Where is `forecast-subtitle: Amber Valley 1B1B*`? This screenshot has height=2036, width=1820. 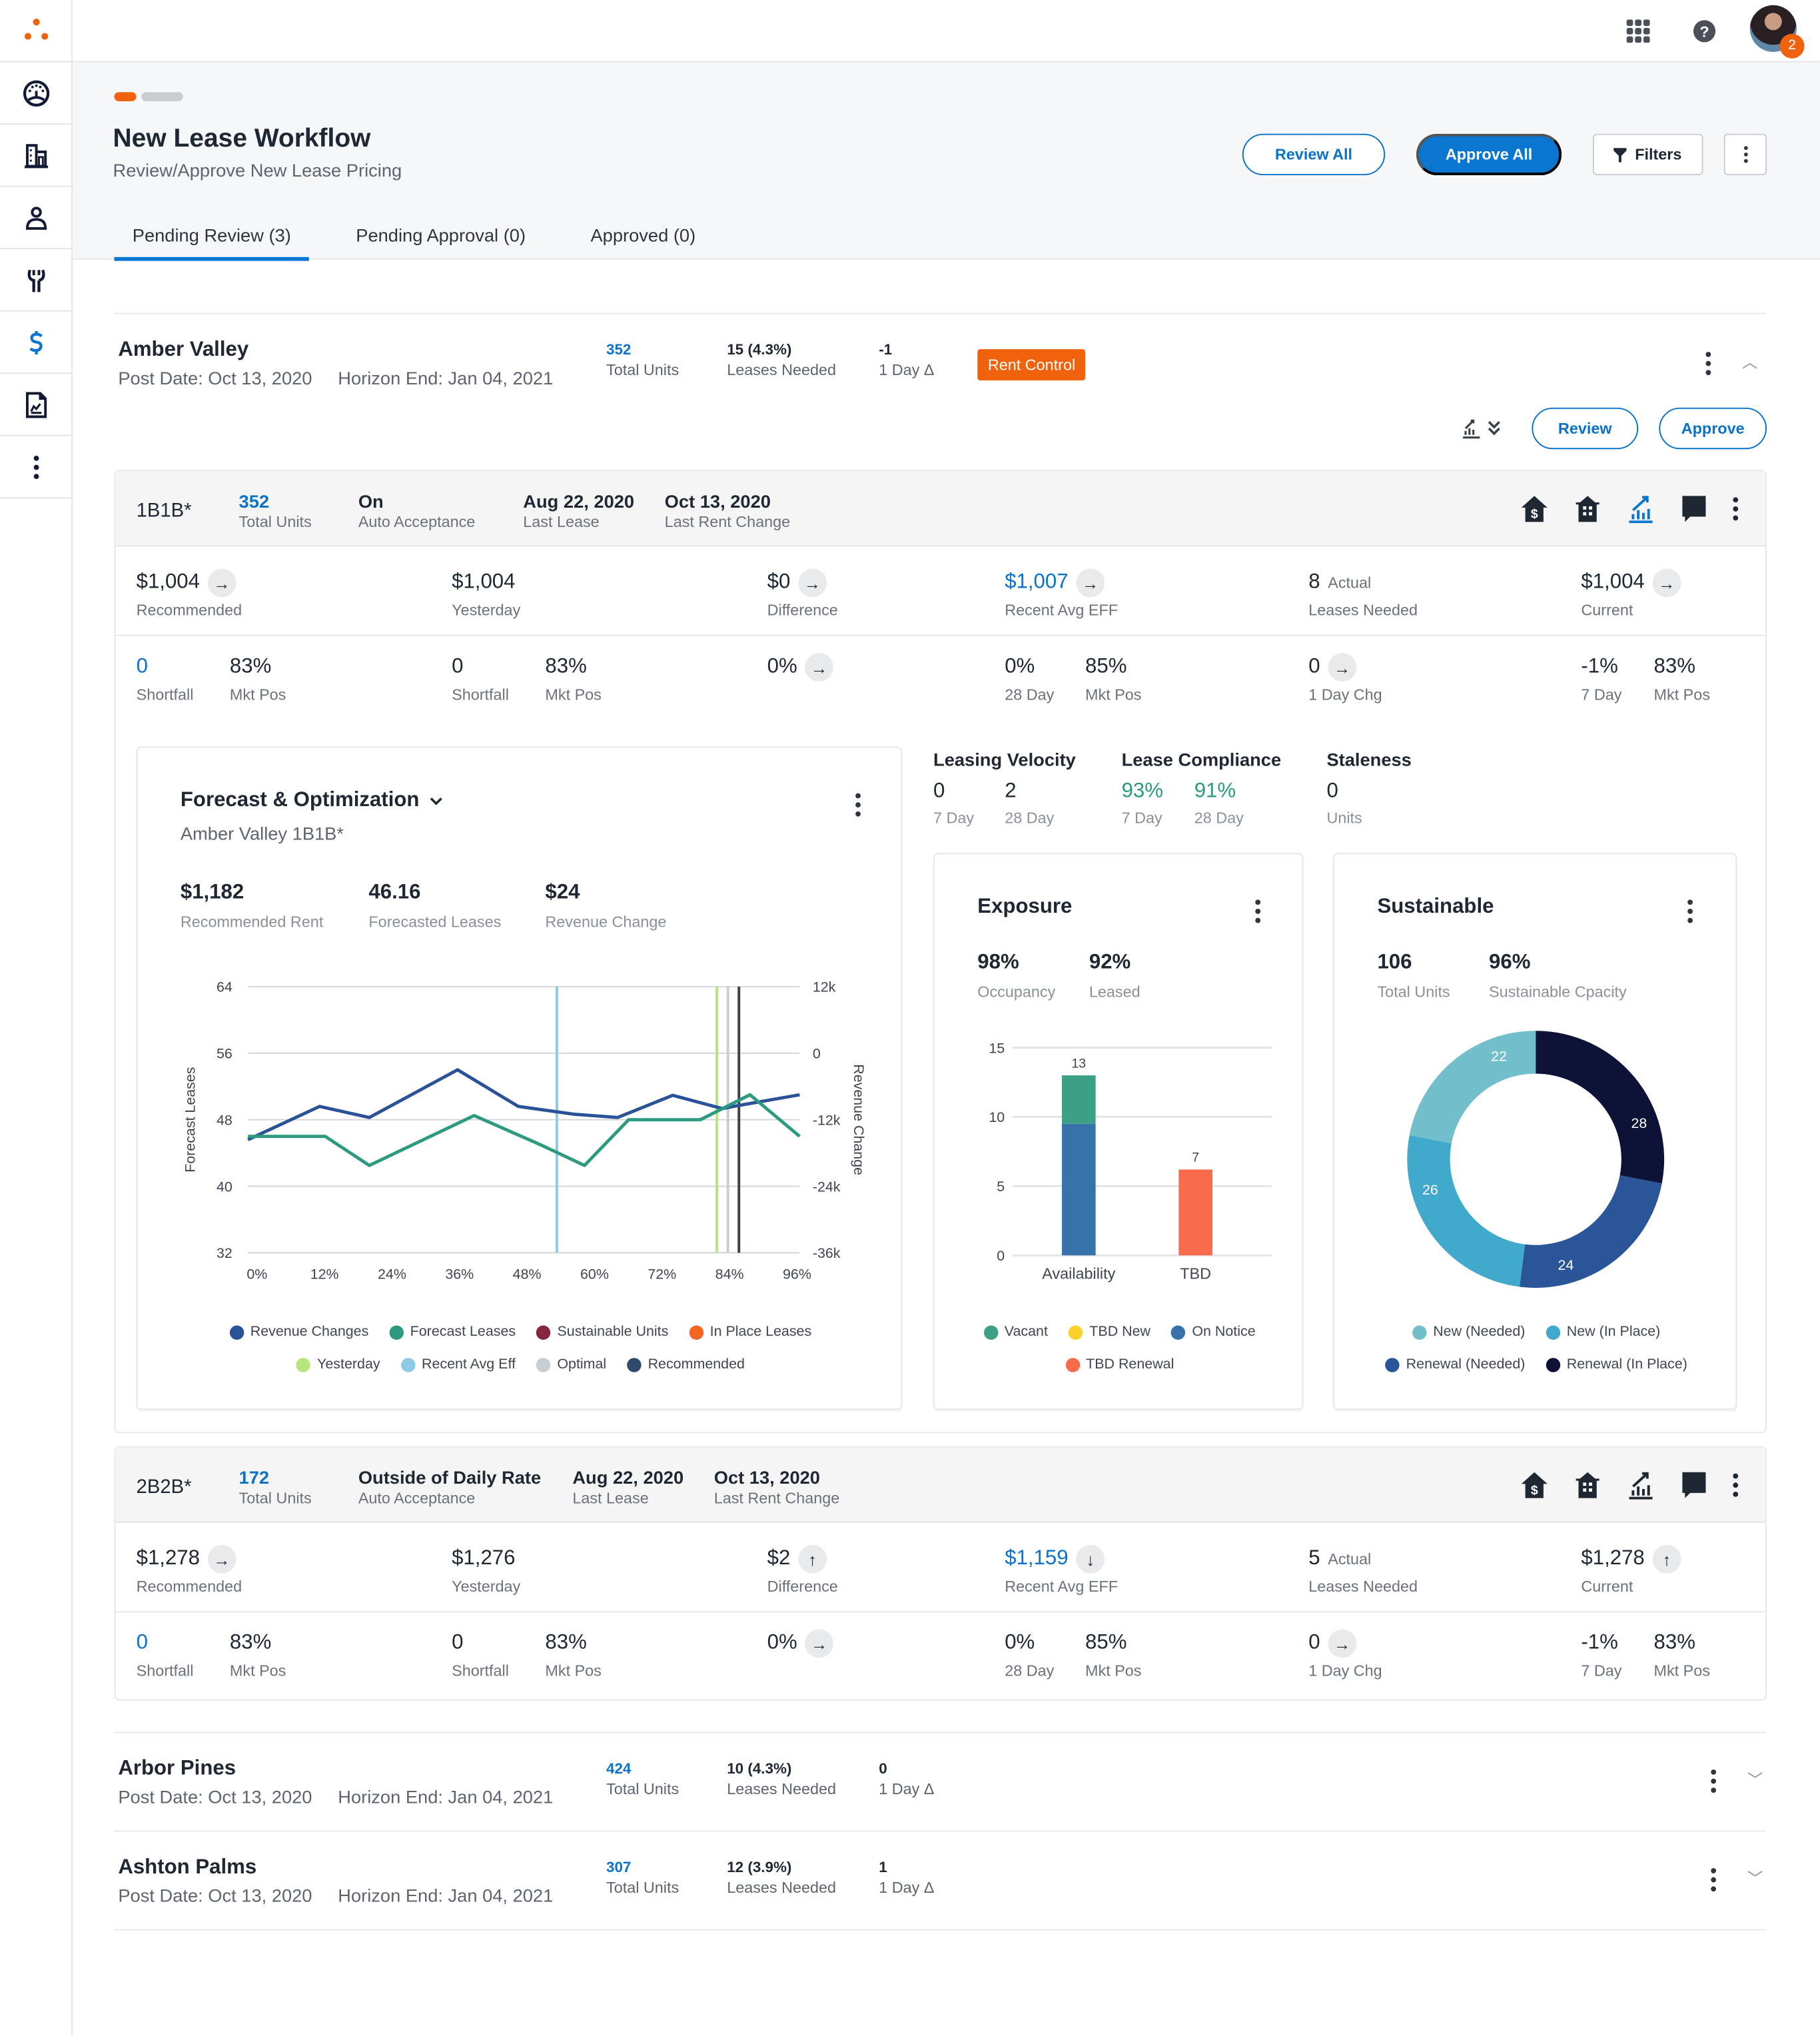 forecast-subtitle: Amber Valley 1B1B* is located at coordinates (262, 834).